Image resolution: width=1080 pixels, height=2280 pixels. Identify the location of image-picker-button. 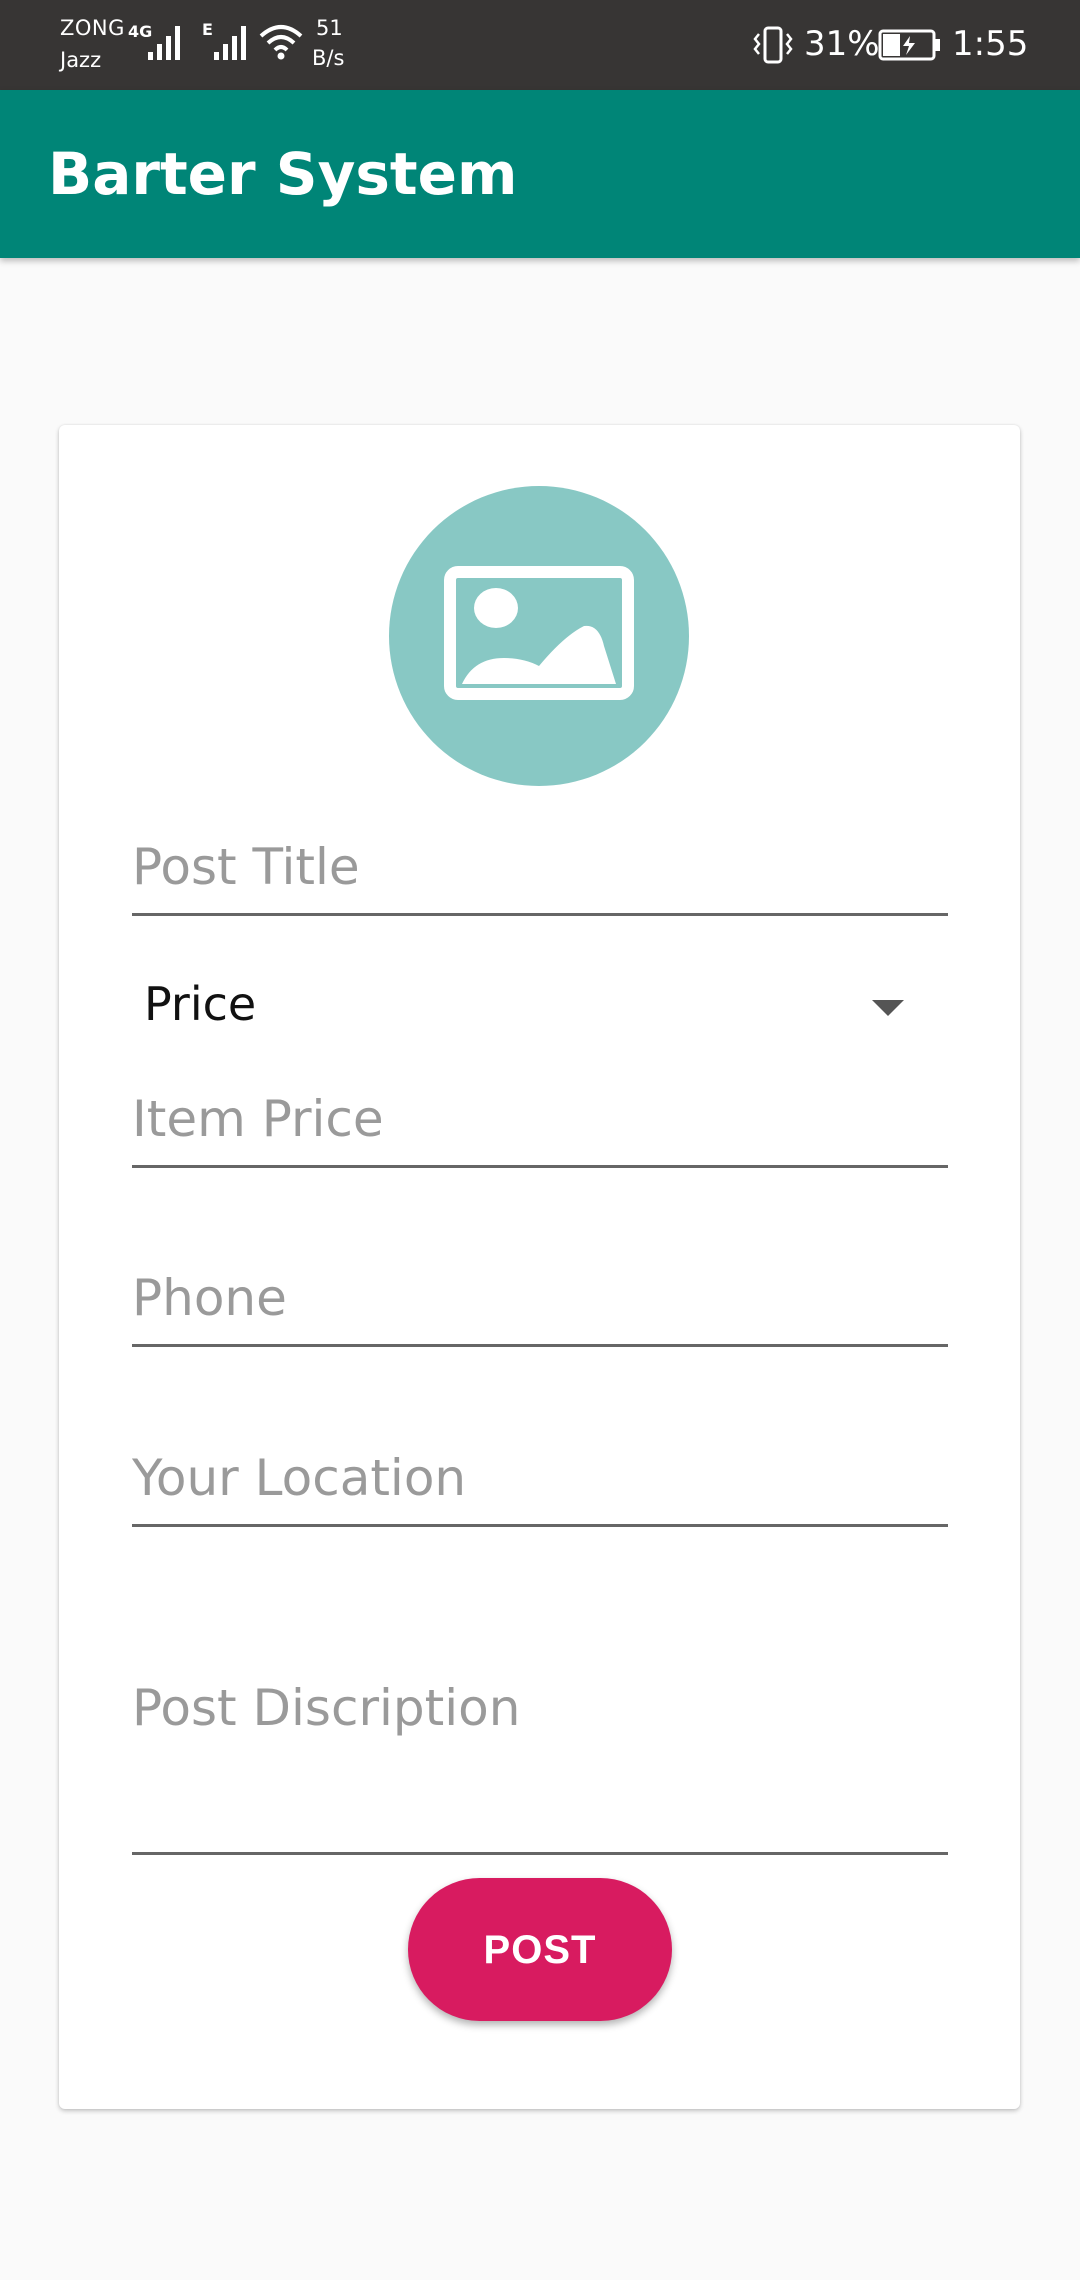
(539, 636).